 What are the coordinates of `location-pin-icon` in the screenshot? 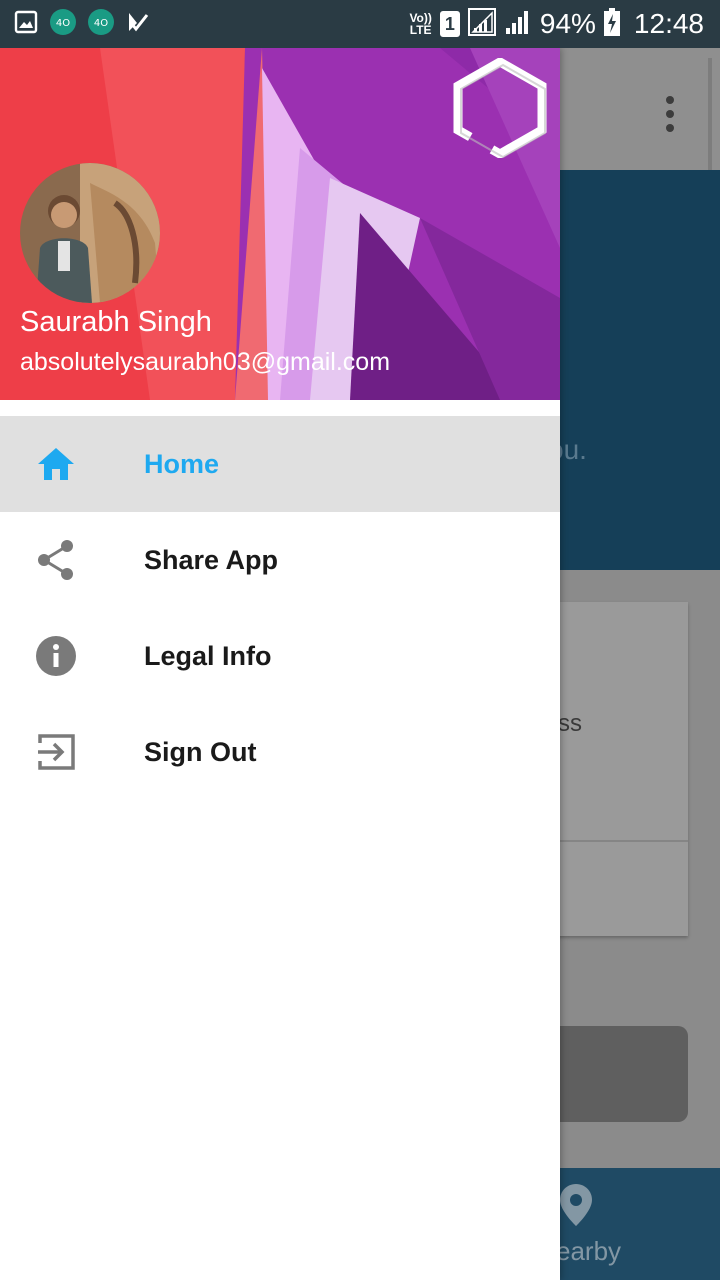 It's located at (576, 1207).